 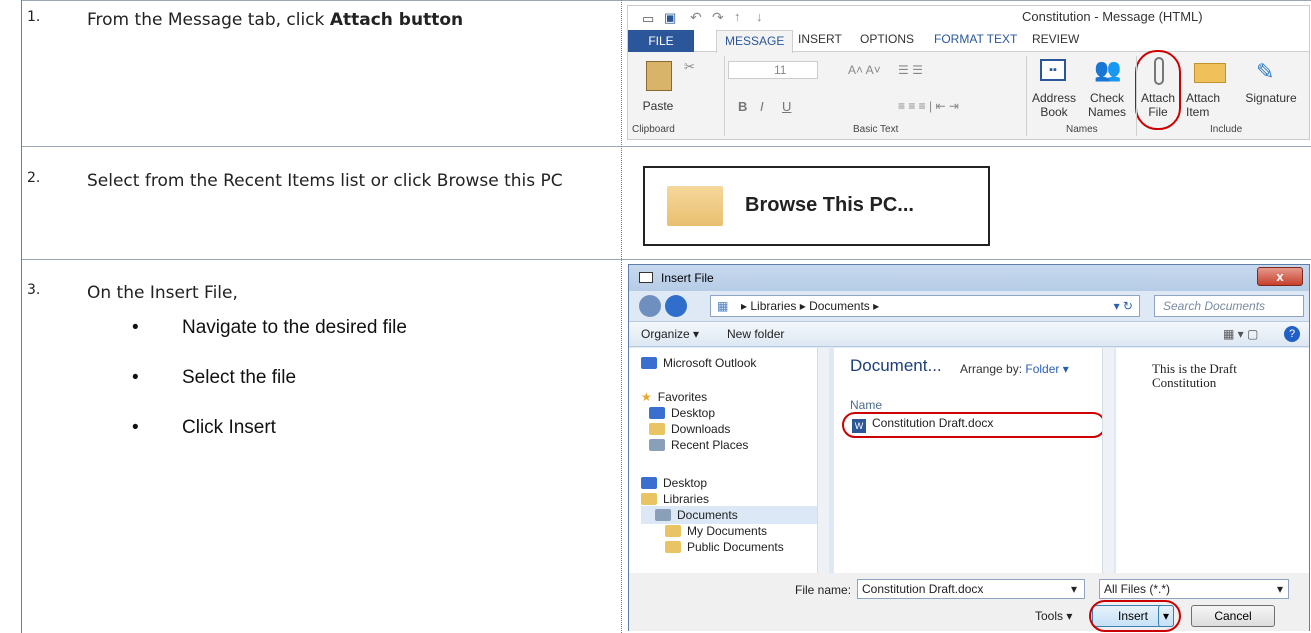 What do you see at coordinates (650, 306) in the screenshot?
I see `back-button` at bounding box center [650, 306].